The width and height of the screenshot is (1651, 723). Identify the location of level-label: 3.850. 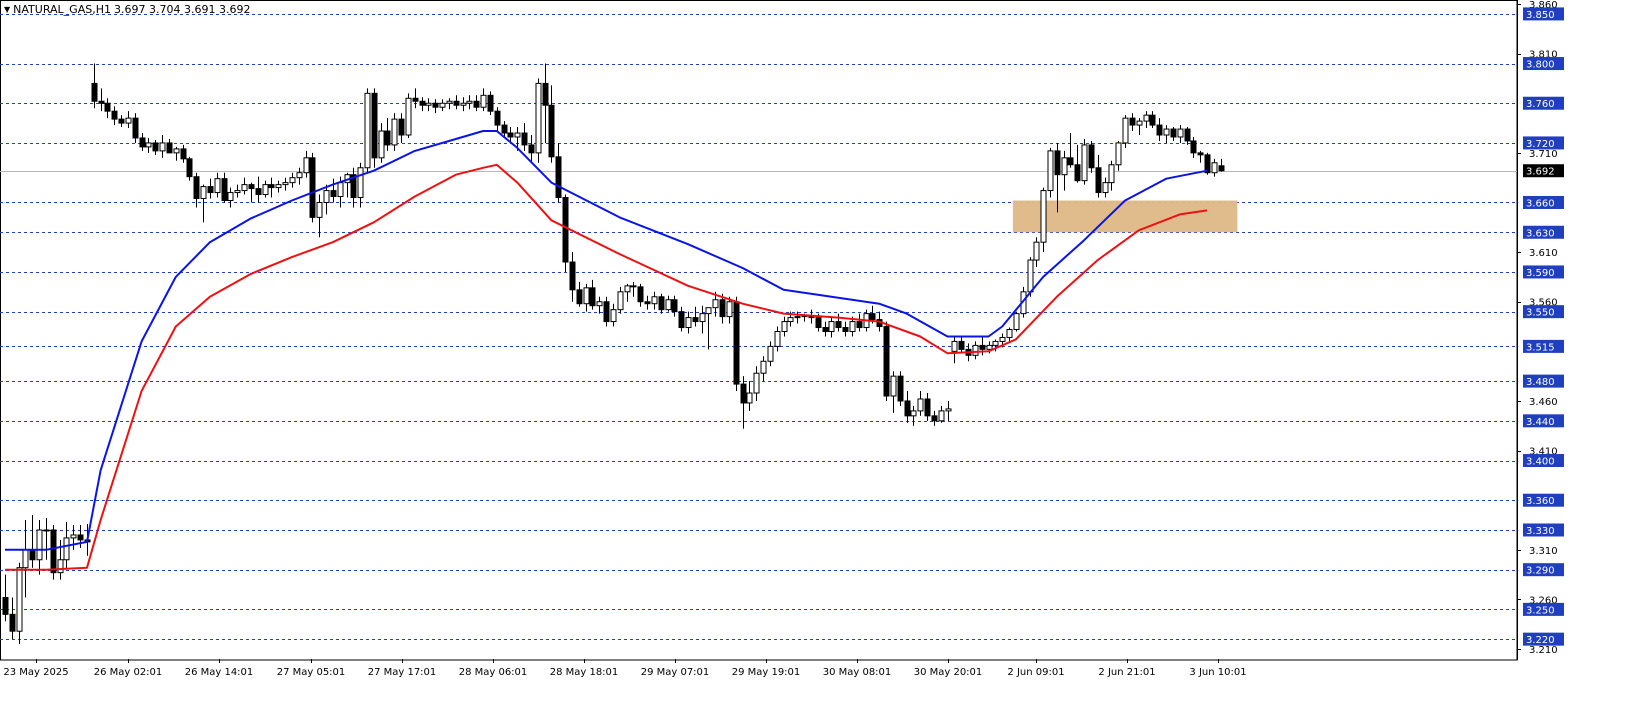
(1540, 15).